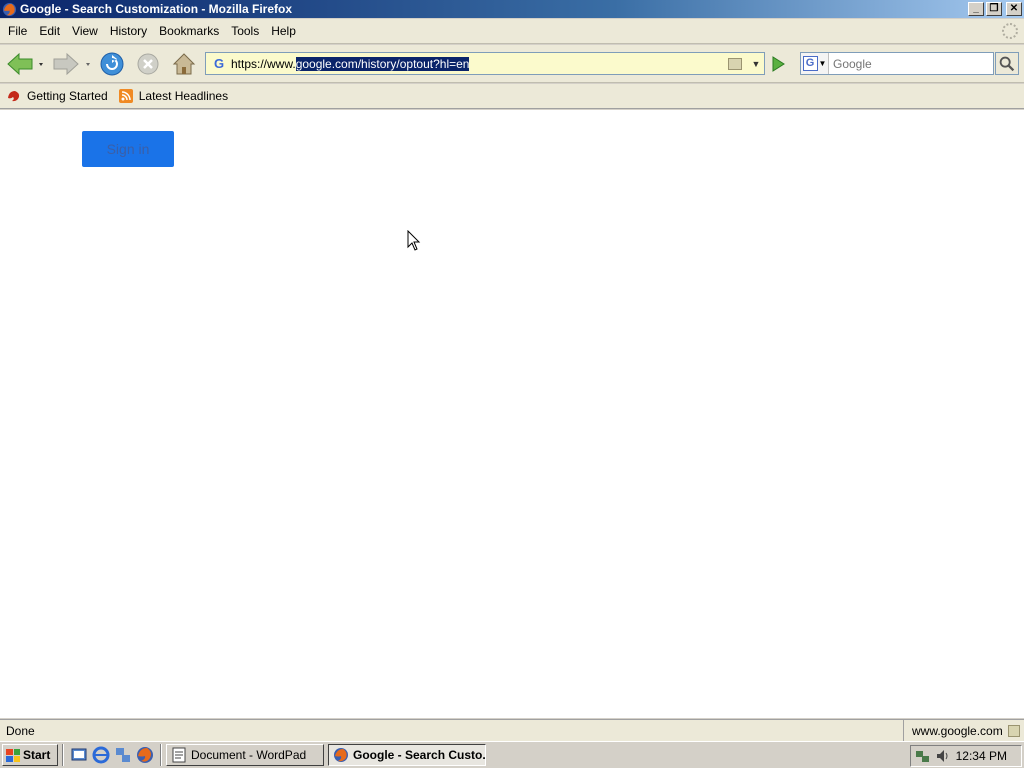 The image size is (1024, 768). I want to click on start-button: Start, so click(30, 755).